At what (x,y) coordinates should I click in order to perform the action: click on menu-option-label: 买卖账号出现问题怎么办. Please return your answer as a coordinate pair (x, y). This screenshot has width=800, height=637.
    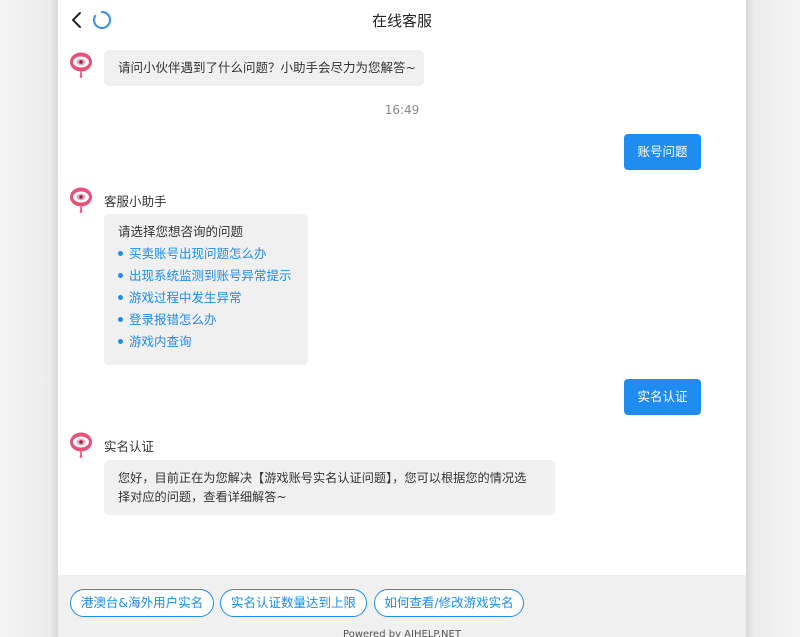
    Looking at the image, I should click on (198, 253).